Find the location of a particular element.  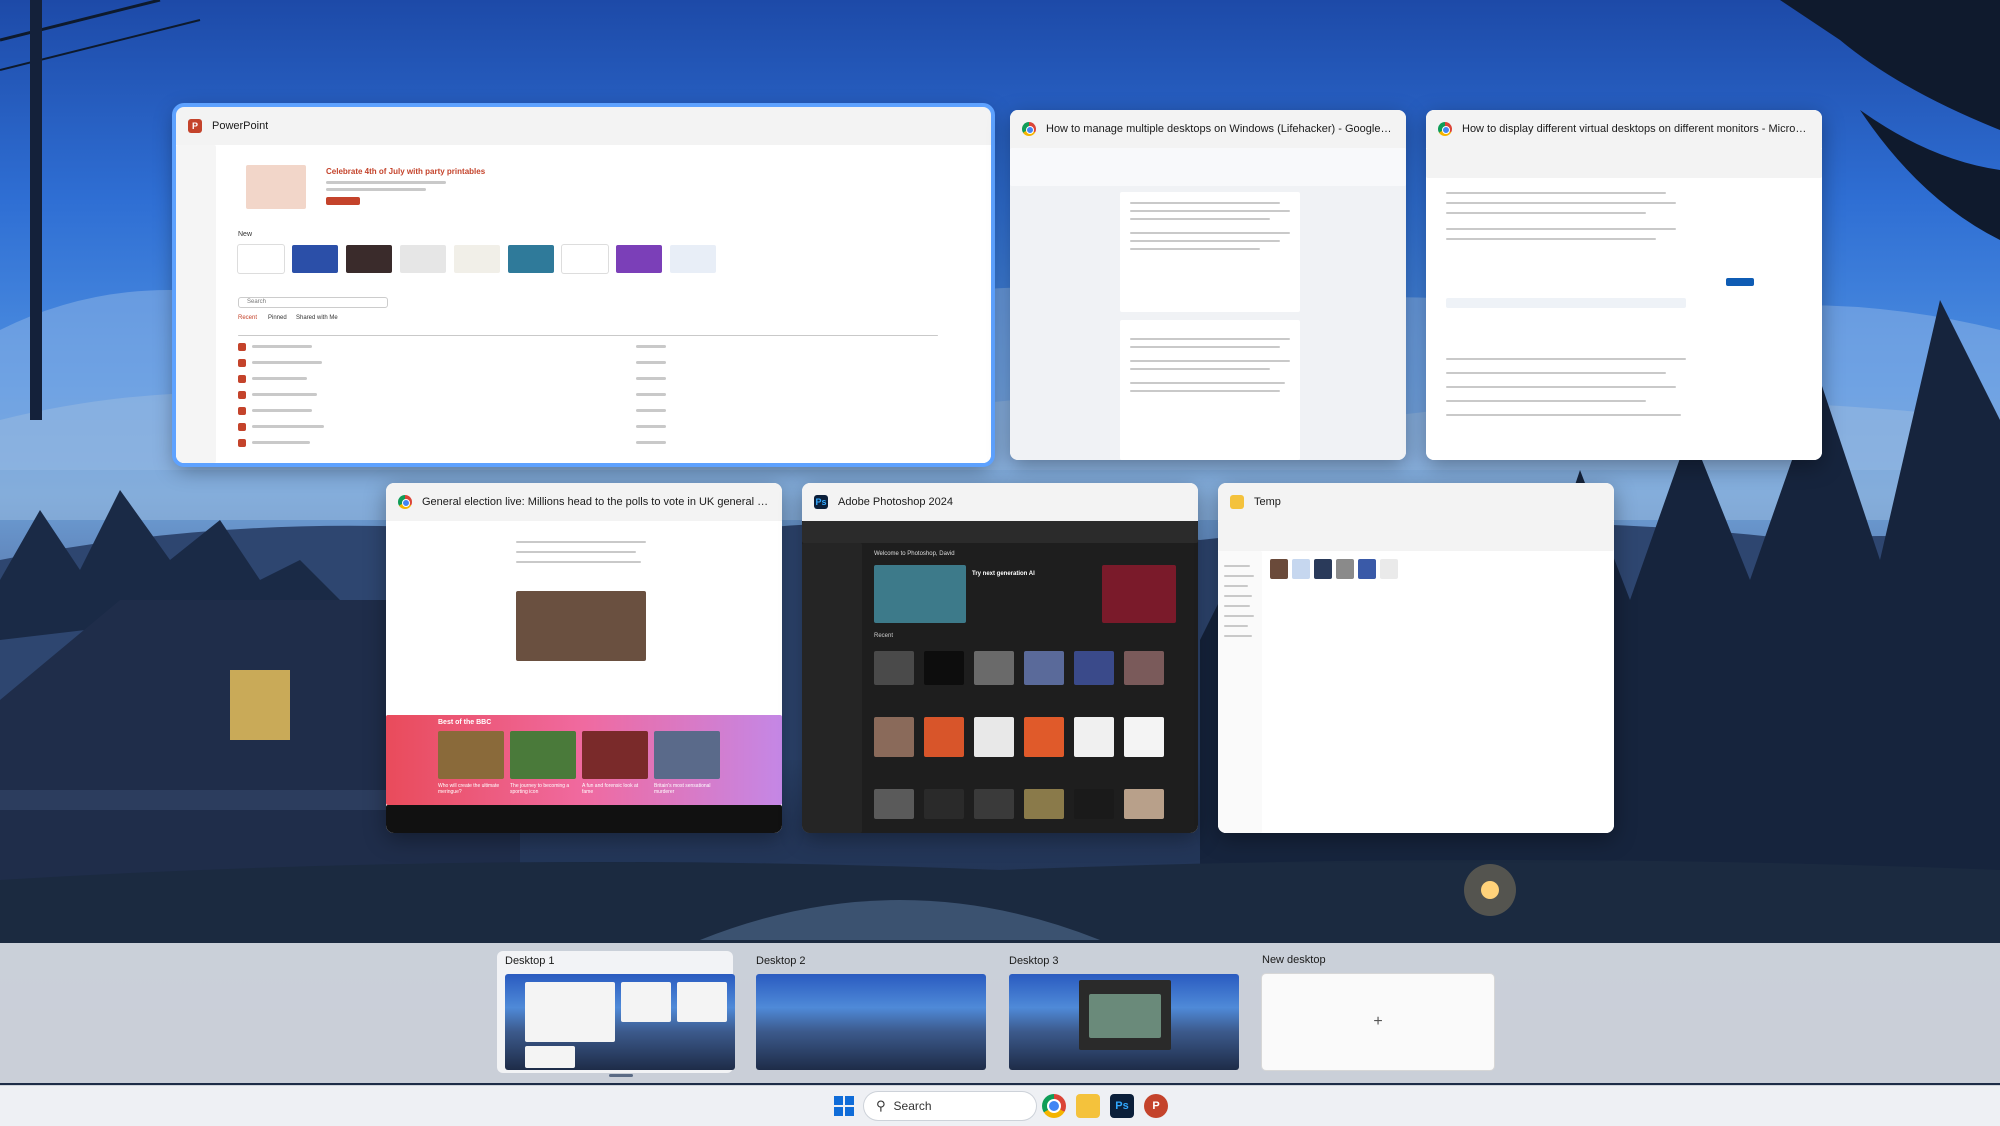

card-label: Who will create the ultimate meringue? is located at coordinates (471, 789).